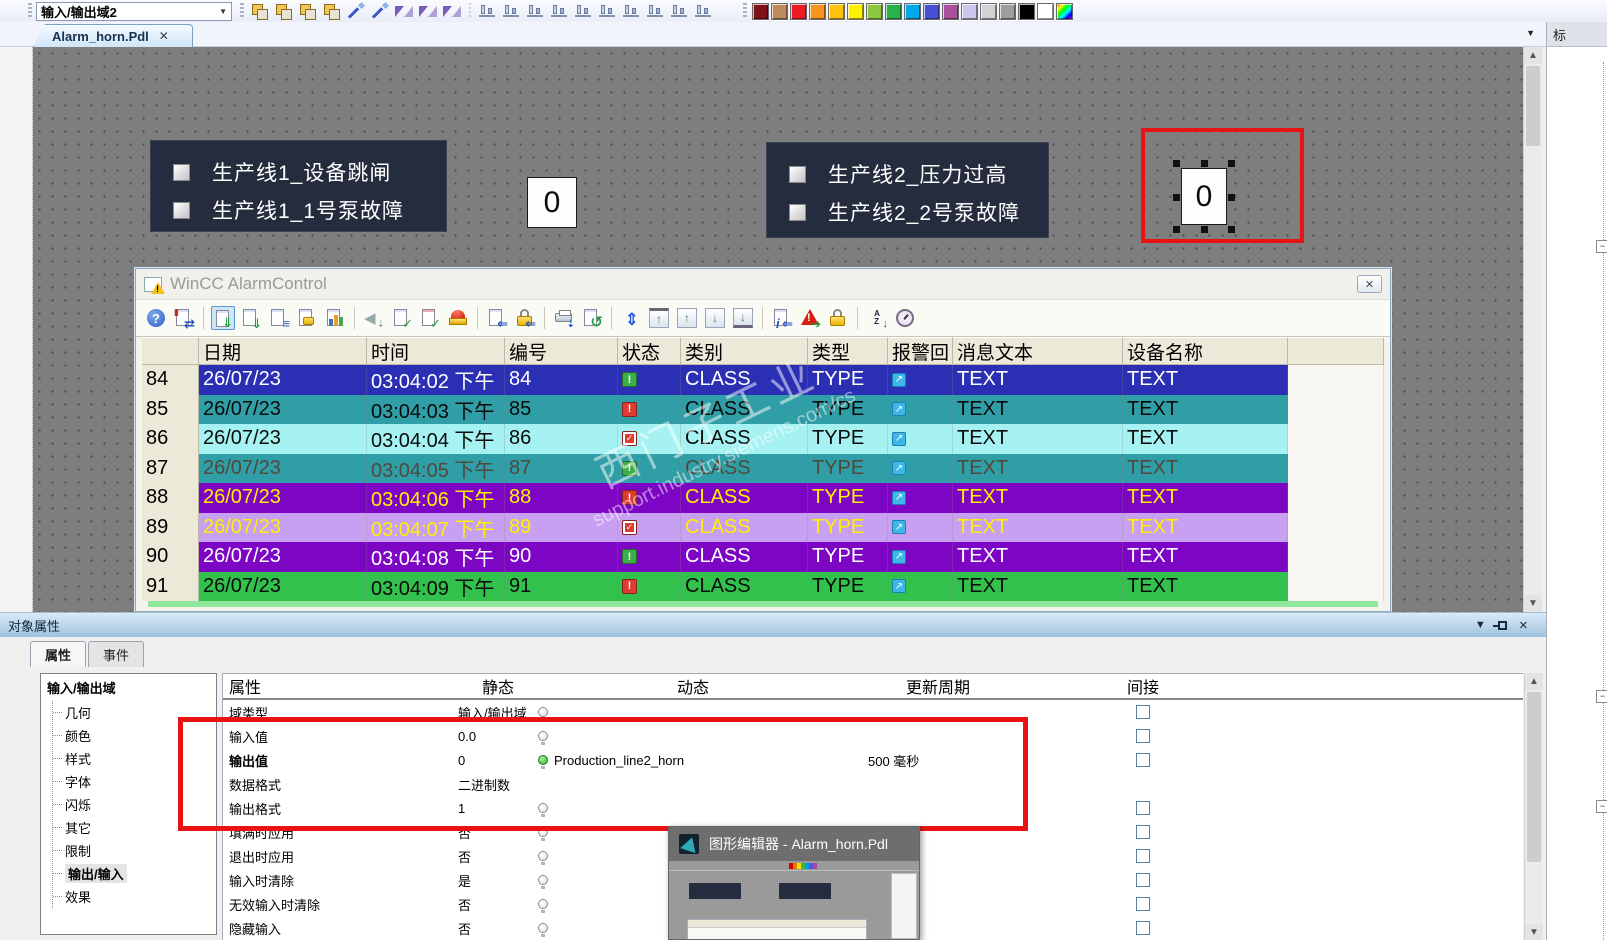 Image resolution: width=1607 pixels, height=940 pixels. What do you see at coordinates (131, 689) in the screenshot?
I see `tree-root-item: 输入/输出域` at bounding box center [131, 689].